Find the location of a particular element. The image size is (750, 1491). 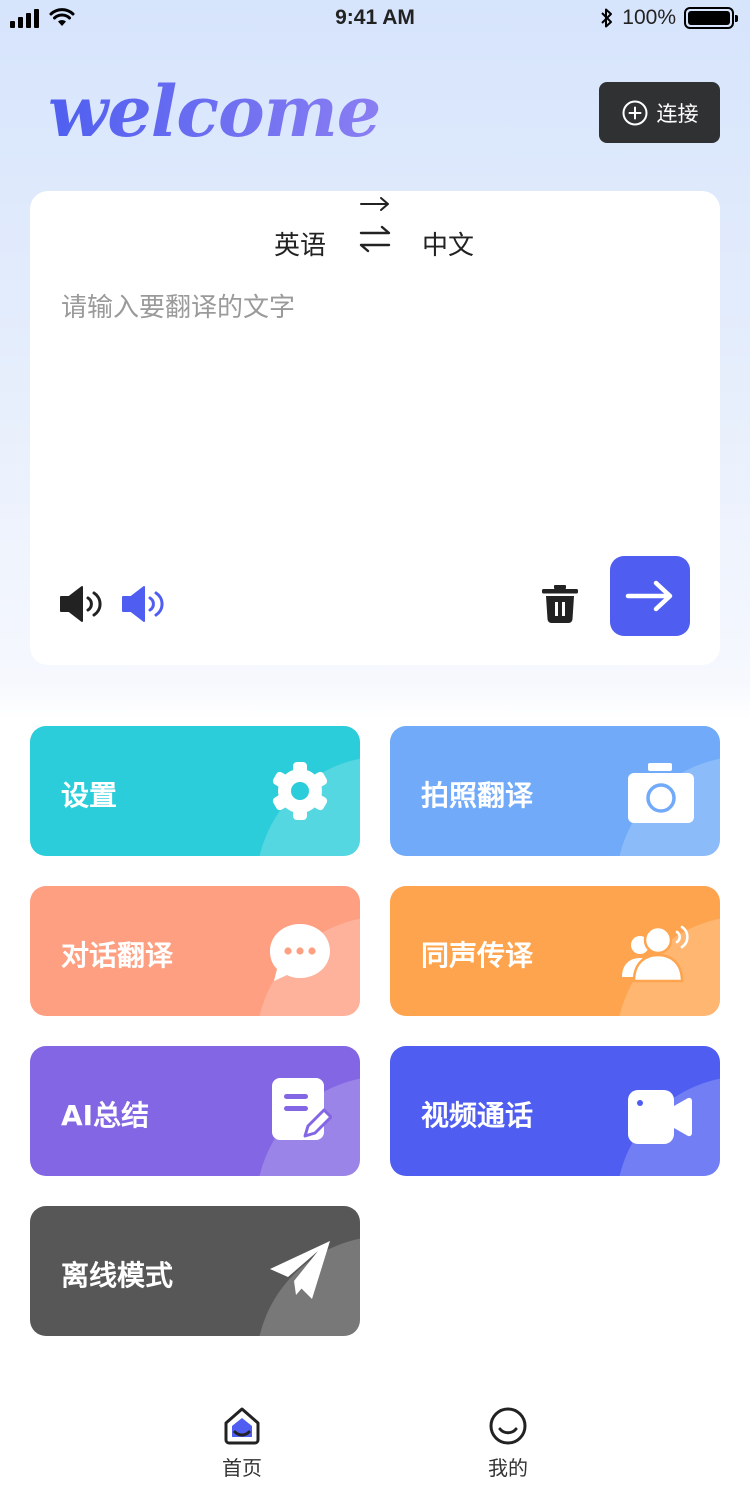

paper-plane-icon is located at coordinates (300, 1271).